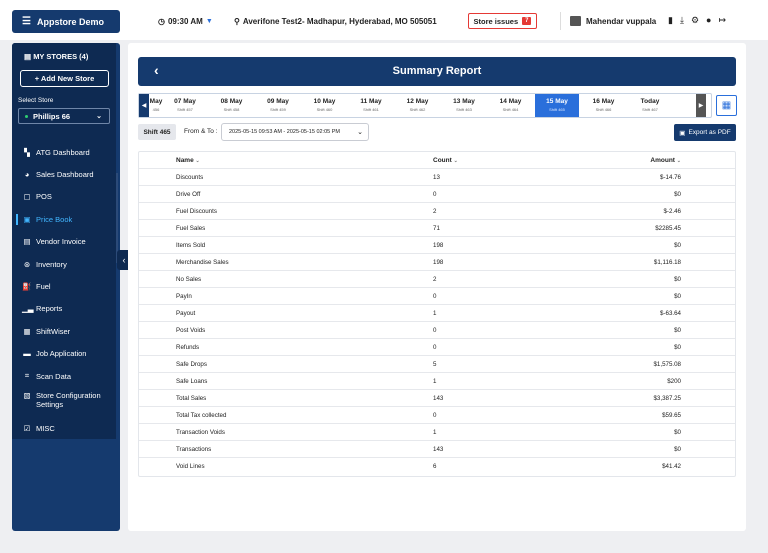 The height and width of the screenshot is (553, 768). What do you see at coordinates (557, 105) in the screenshot?
I see `date-tab: 15 May Shift 465` at bounding box center [557, 105].